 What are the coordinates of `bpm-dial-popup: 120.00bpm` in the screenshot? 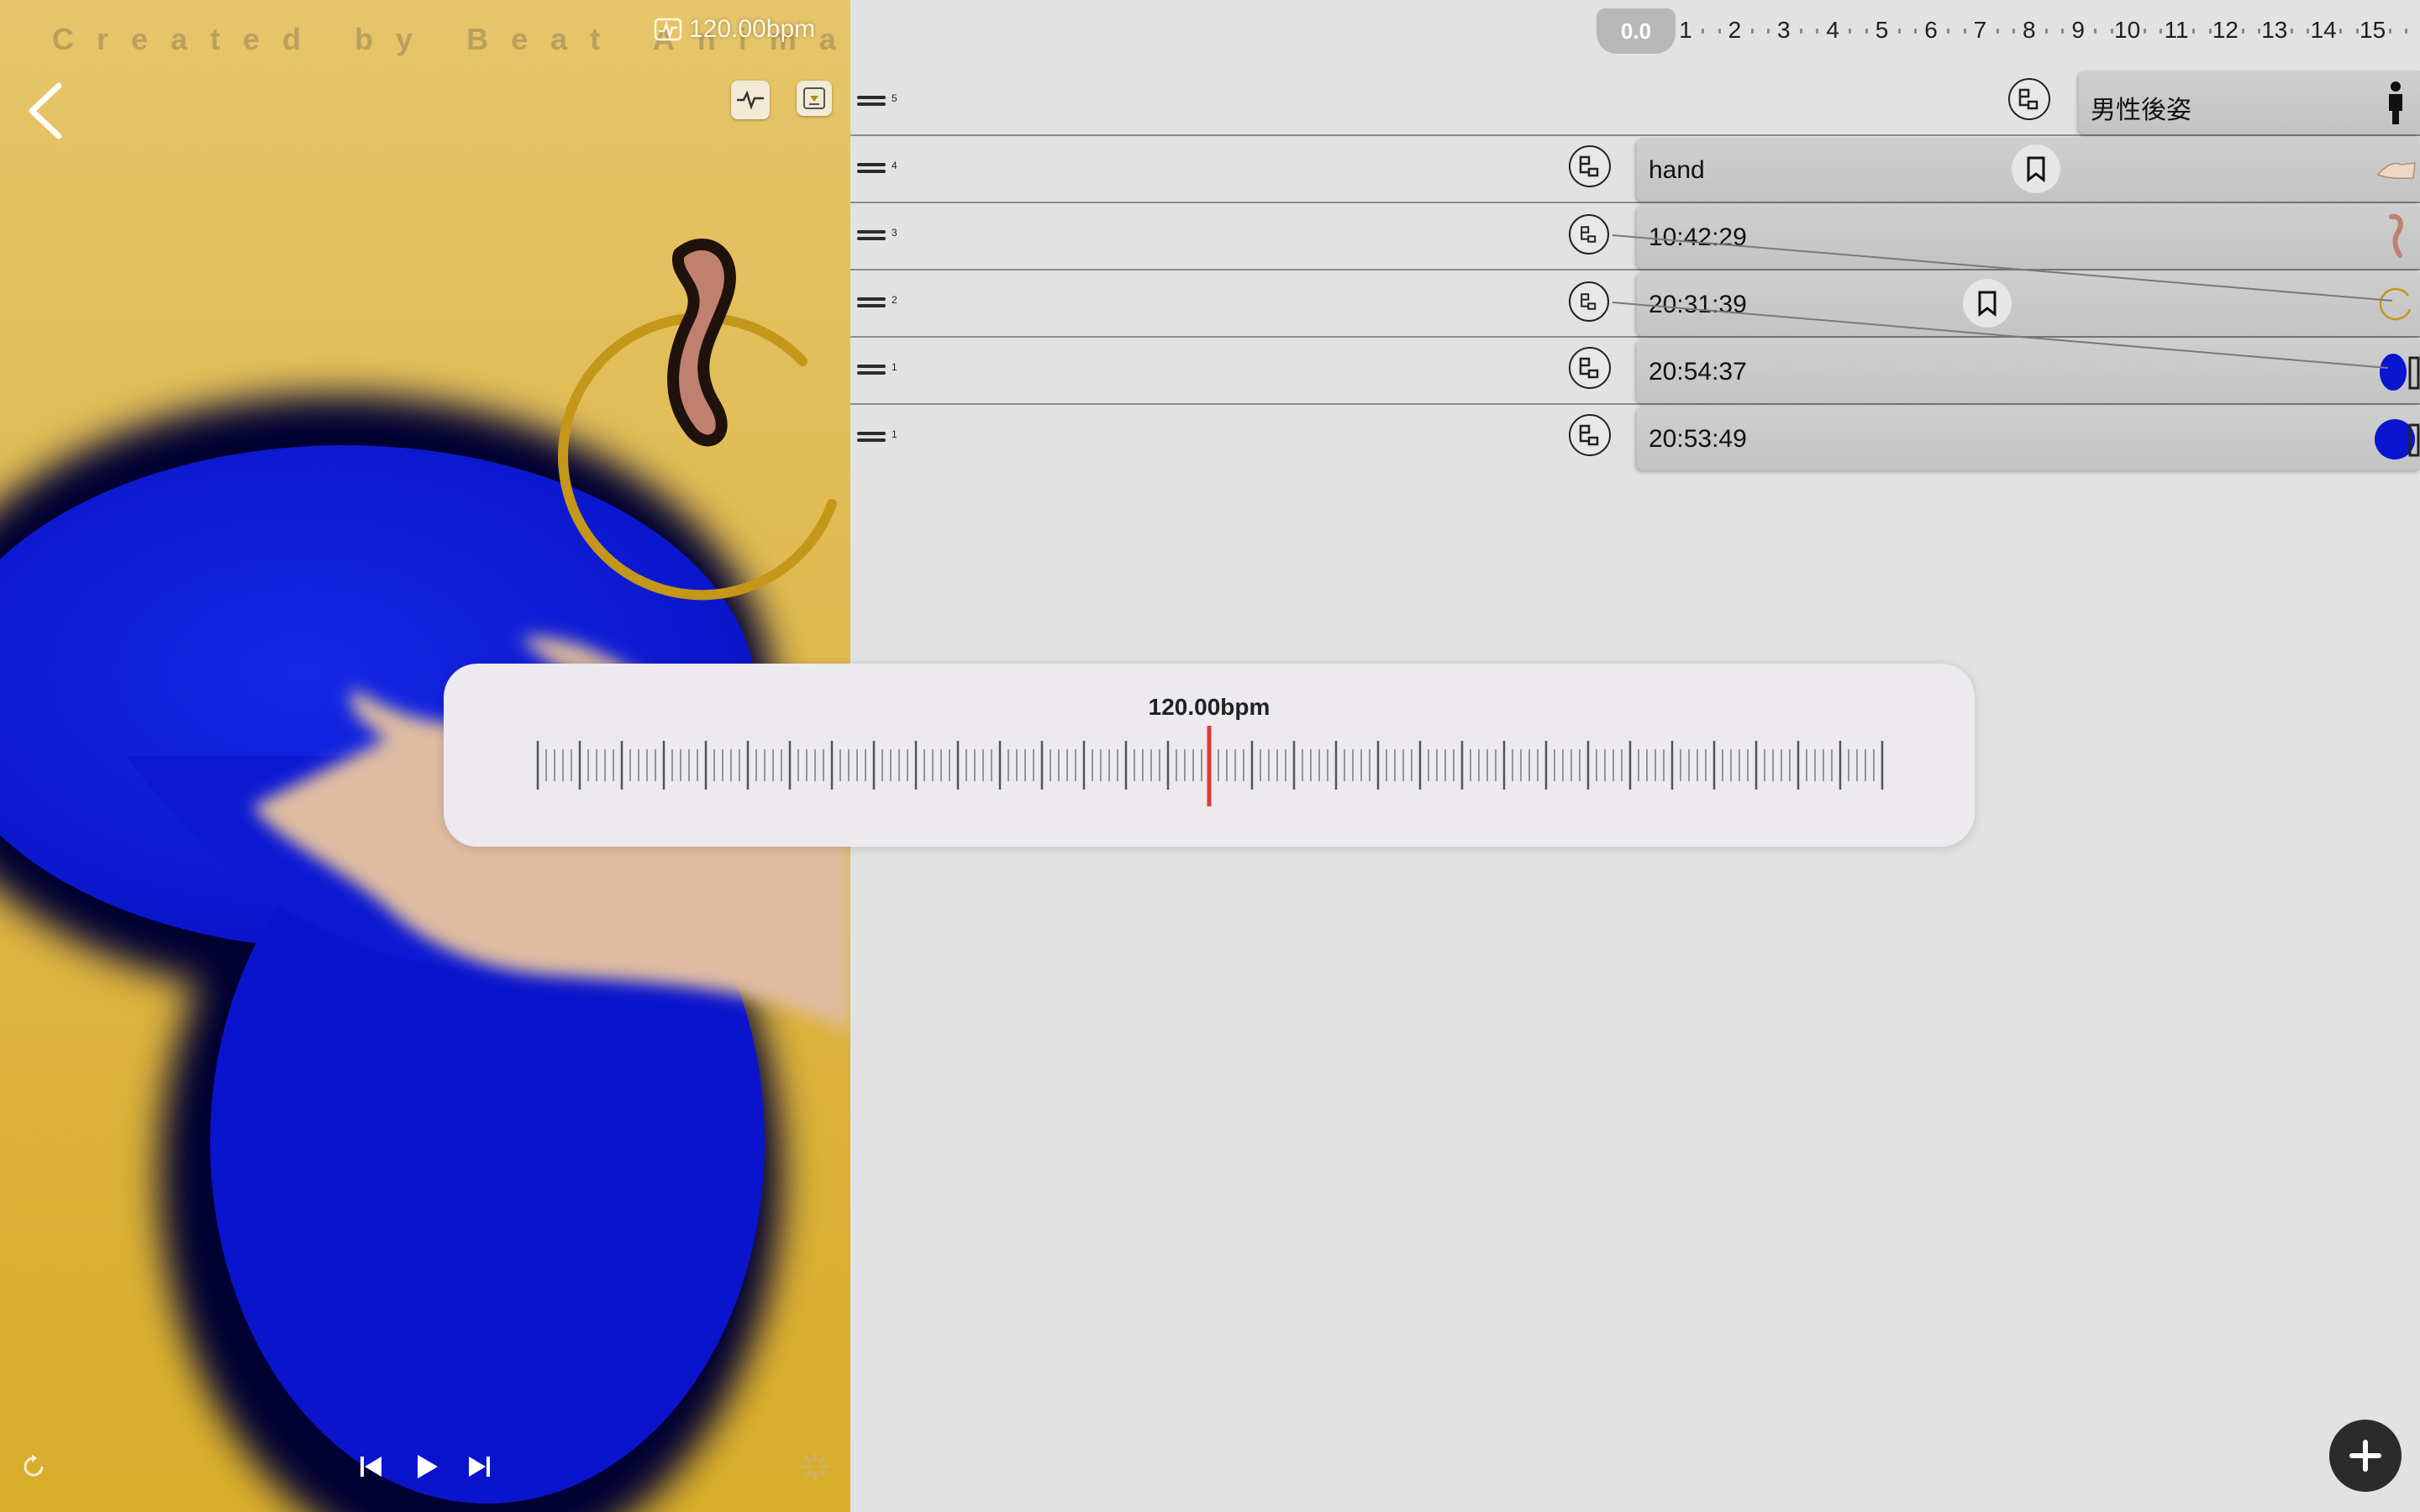 It's located at (1209, 755).